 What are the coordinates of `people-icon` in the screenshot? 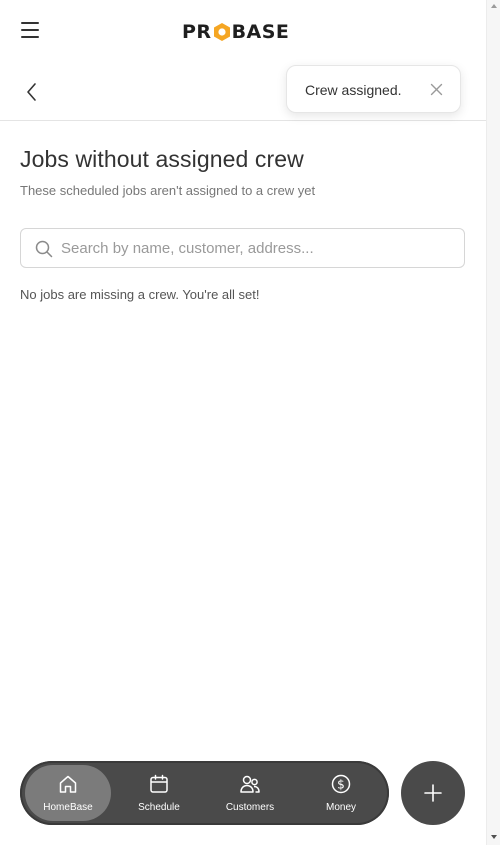 It's located at (250, 784).